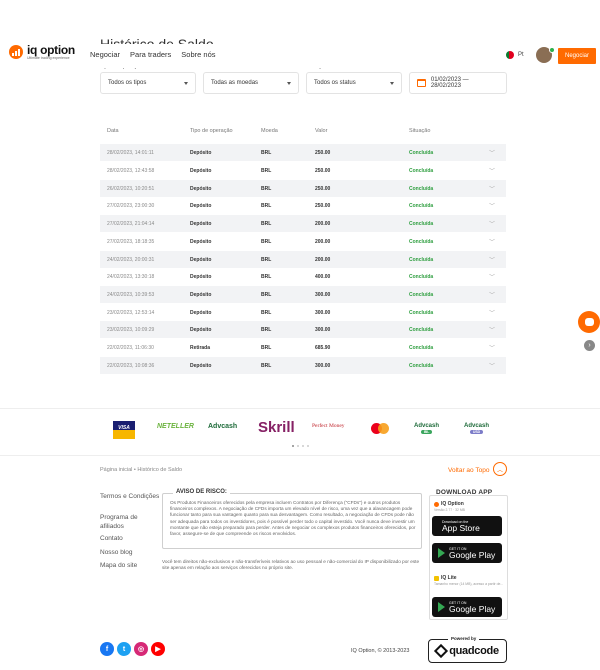  I want to click on filter-status-select: Todos os status, so click(354, 83).